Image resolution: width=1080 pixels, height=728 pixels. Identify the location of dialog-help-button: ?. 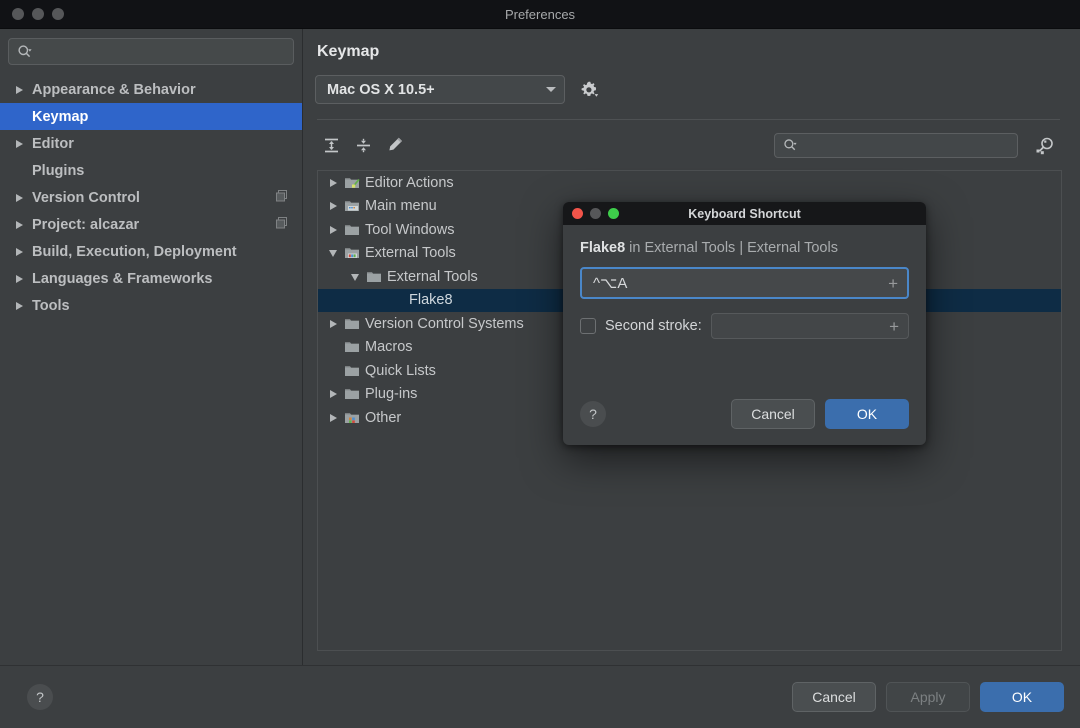
(593, 414).